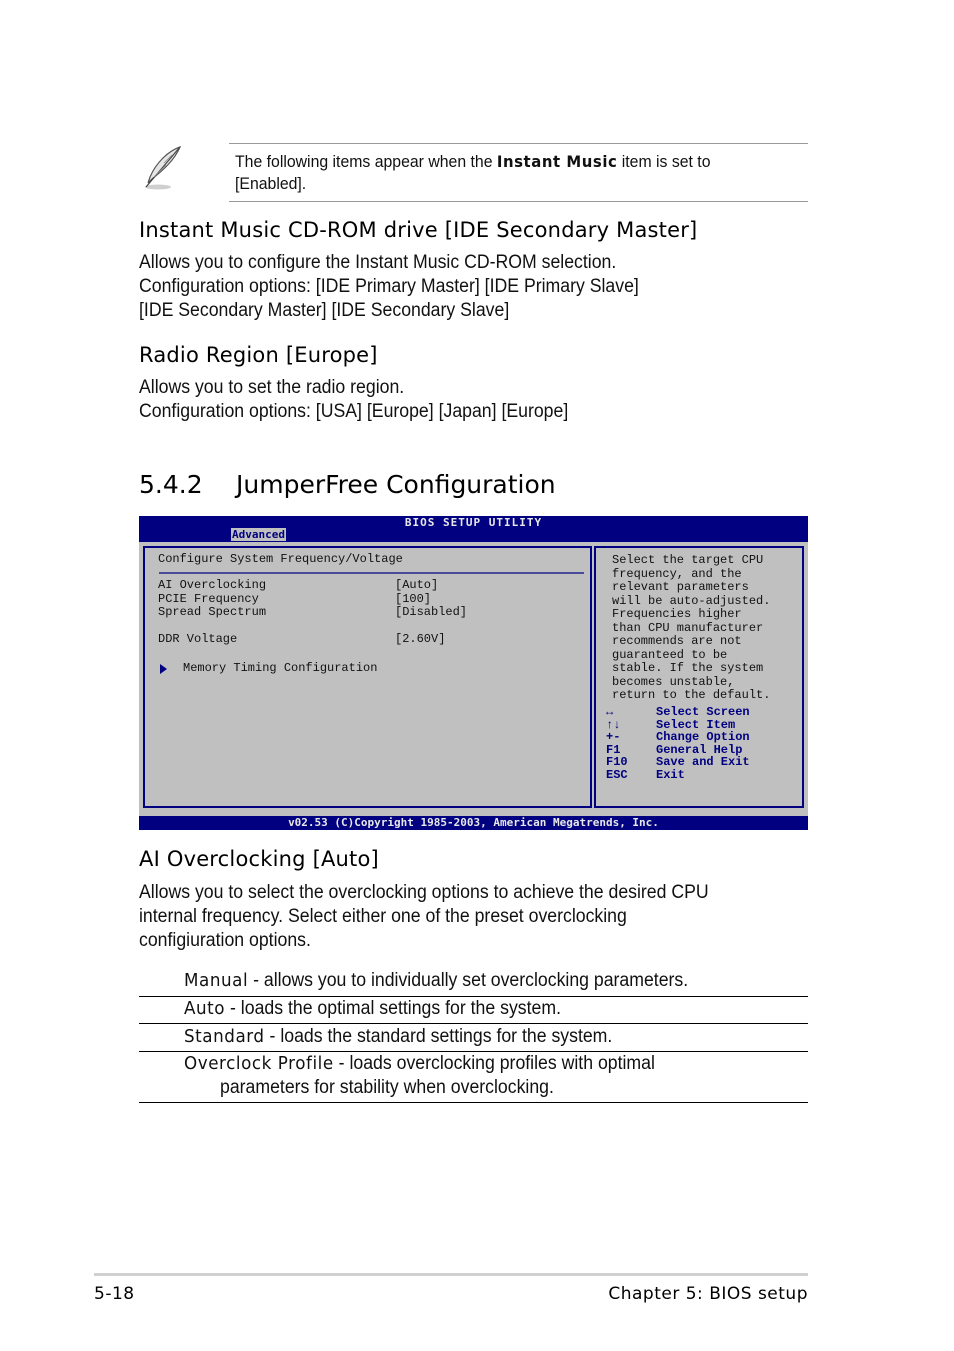 Image resolution: width=954 pixels, height=1351 pixels. Describe the element at coordinates (212, 585) in the screenshot. I see `bios-item-label: AI Overclocking` at that location.